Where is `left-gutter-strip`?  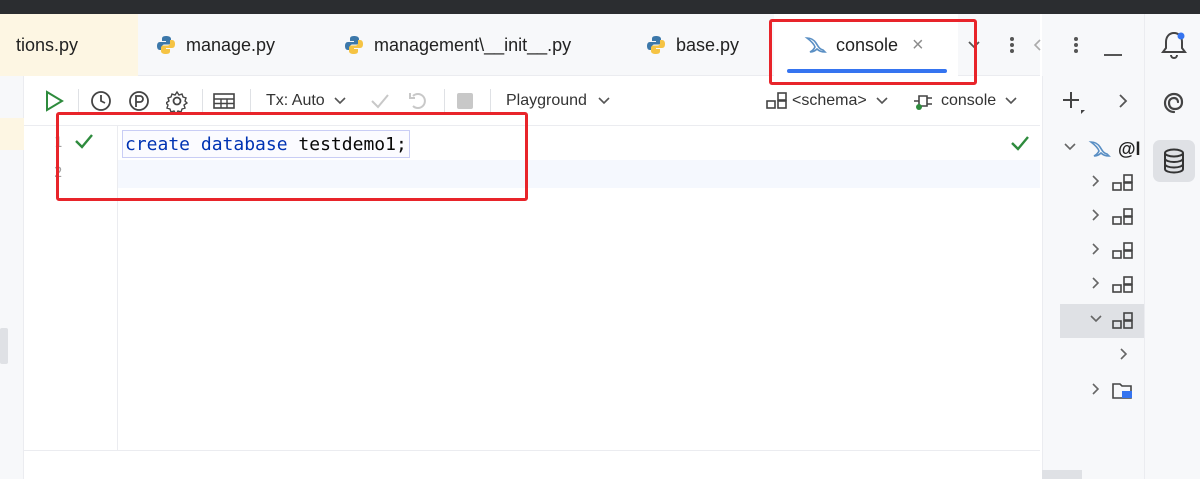
left-gutter-strip is located at coordinates (12, 277).